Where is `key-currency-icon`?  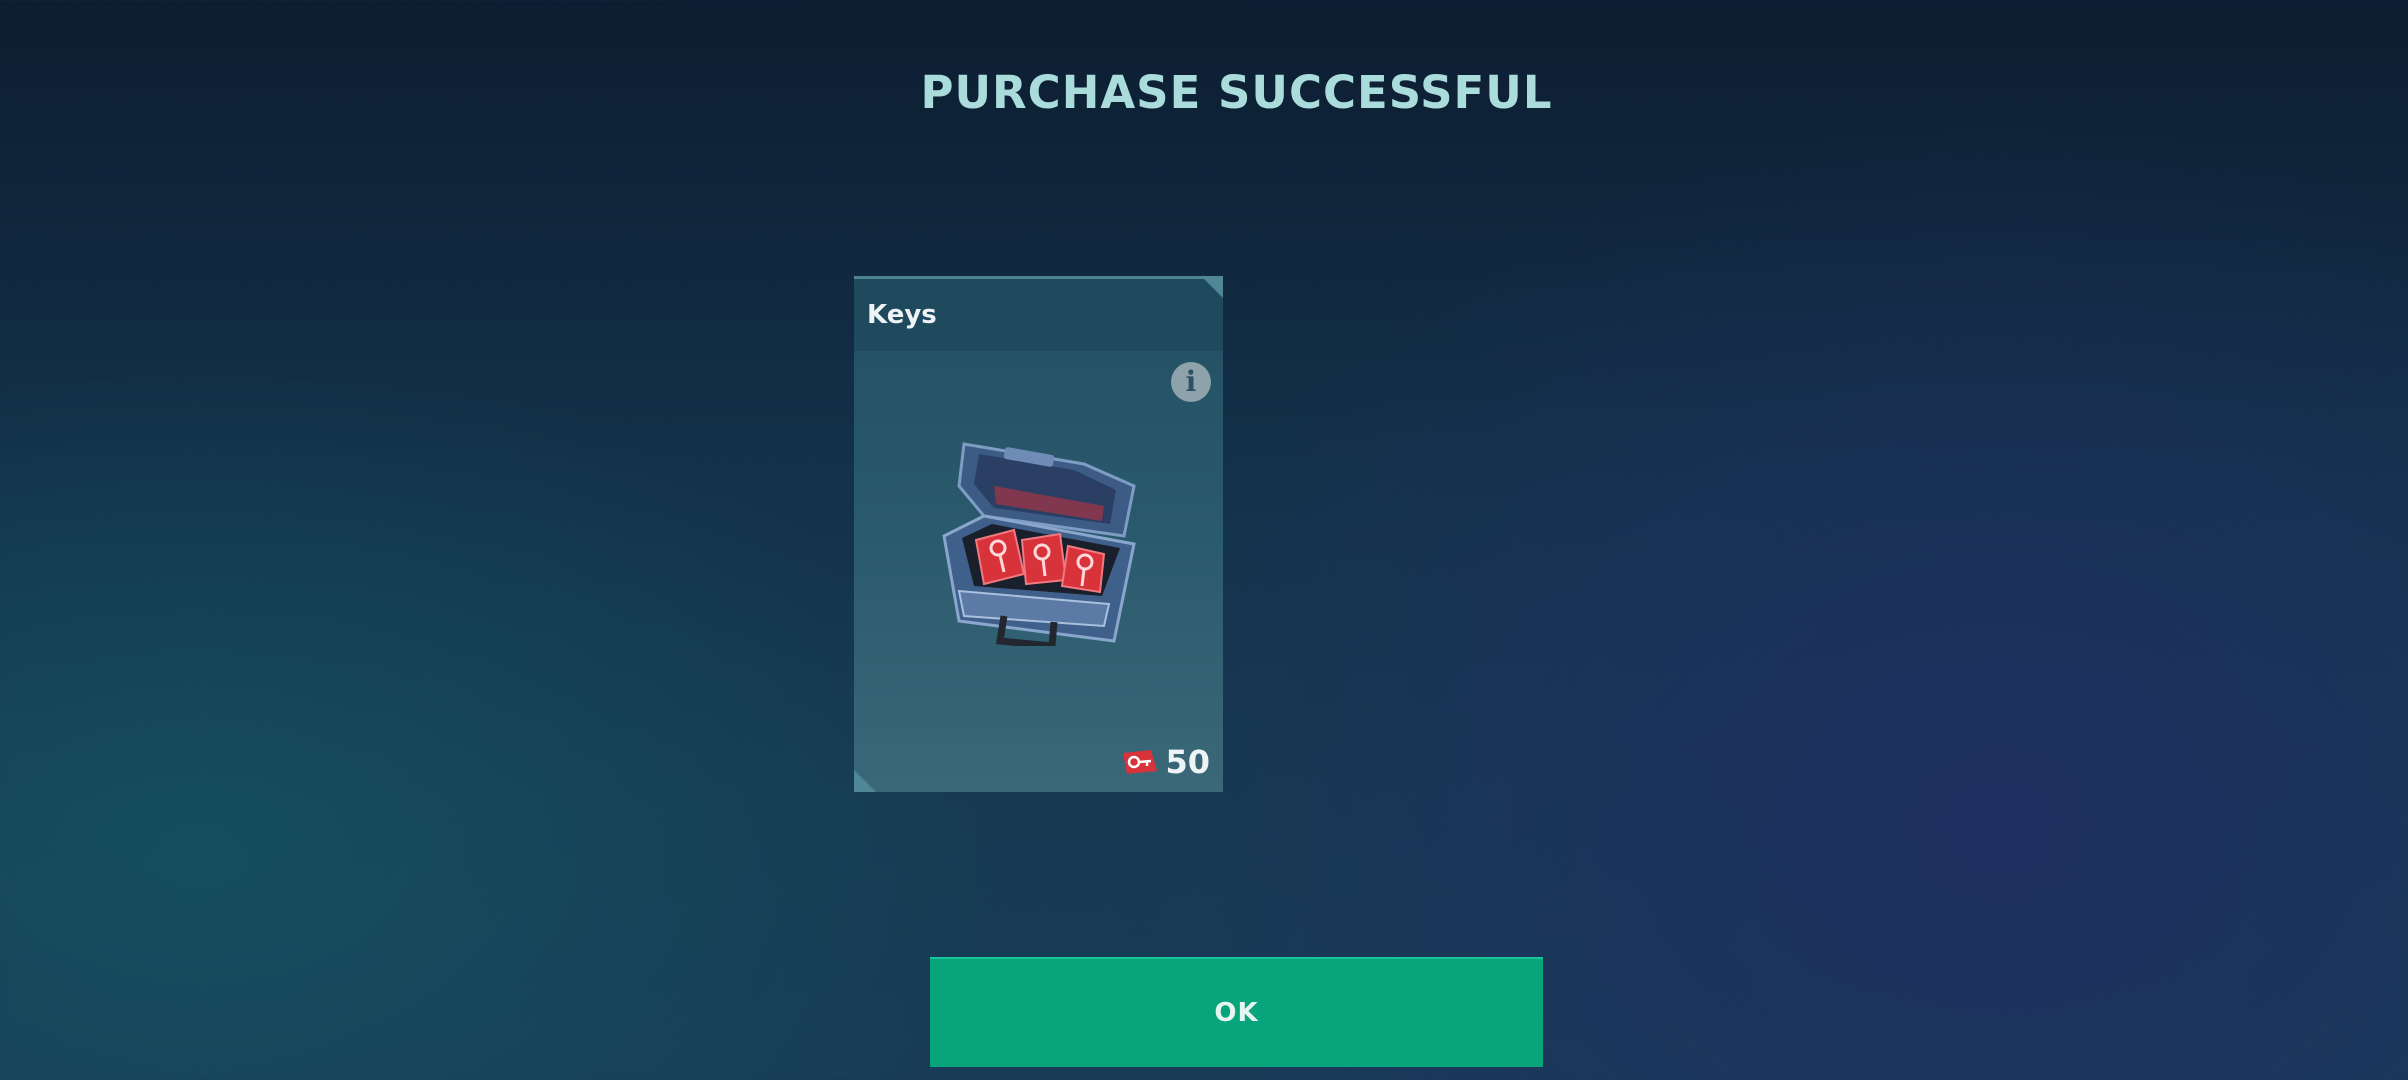
key-currency-icon is located at coordinates (1140, 762).